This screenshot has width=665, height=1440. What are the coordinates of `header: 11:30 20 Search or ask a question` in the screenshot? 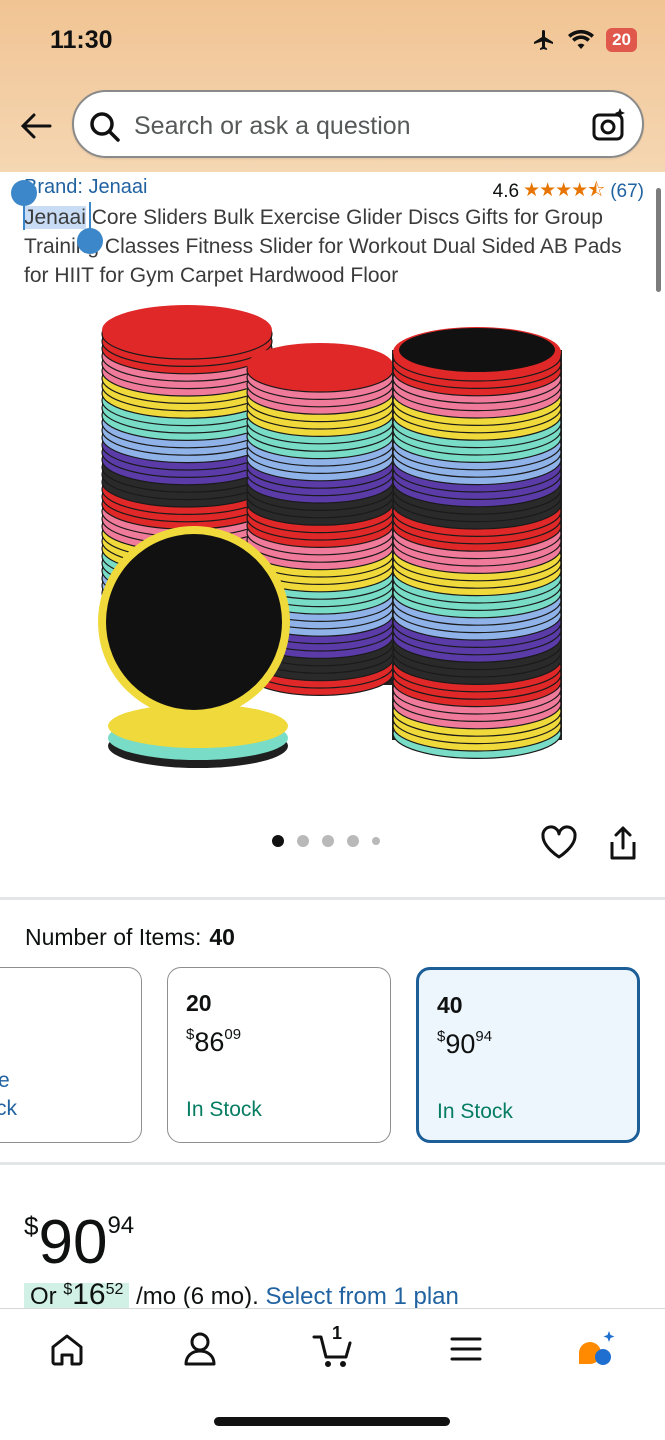 It's located at (332, 86).